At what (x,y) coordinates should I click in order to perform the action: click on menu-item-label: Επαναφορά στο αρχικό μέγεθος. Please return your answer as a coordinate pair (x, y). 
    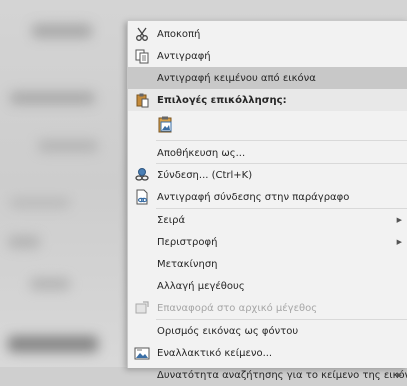
    Looking at the image, I should click on (237, 308).